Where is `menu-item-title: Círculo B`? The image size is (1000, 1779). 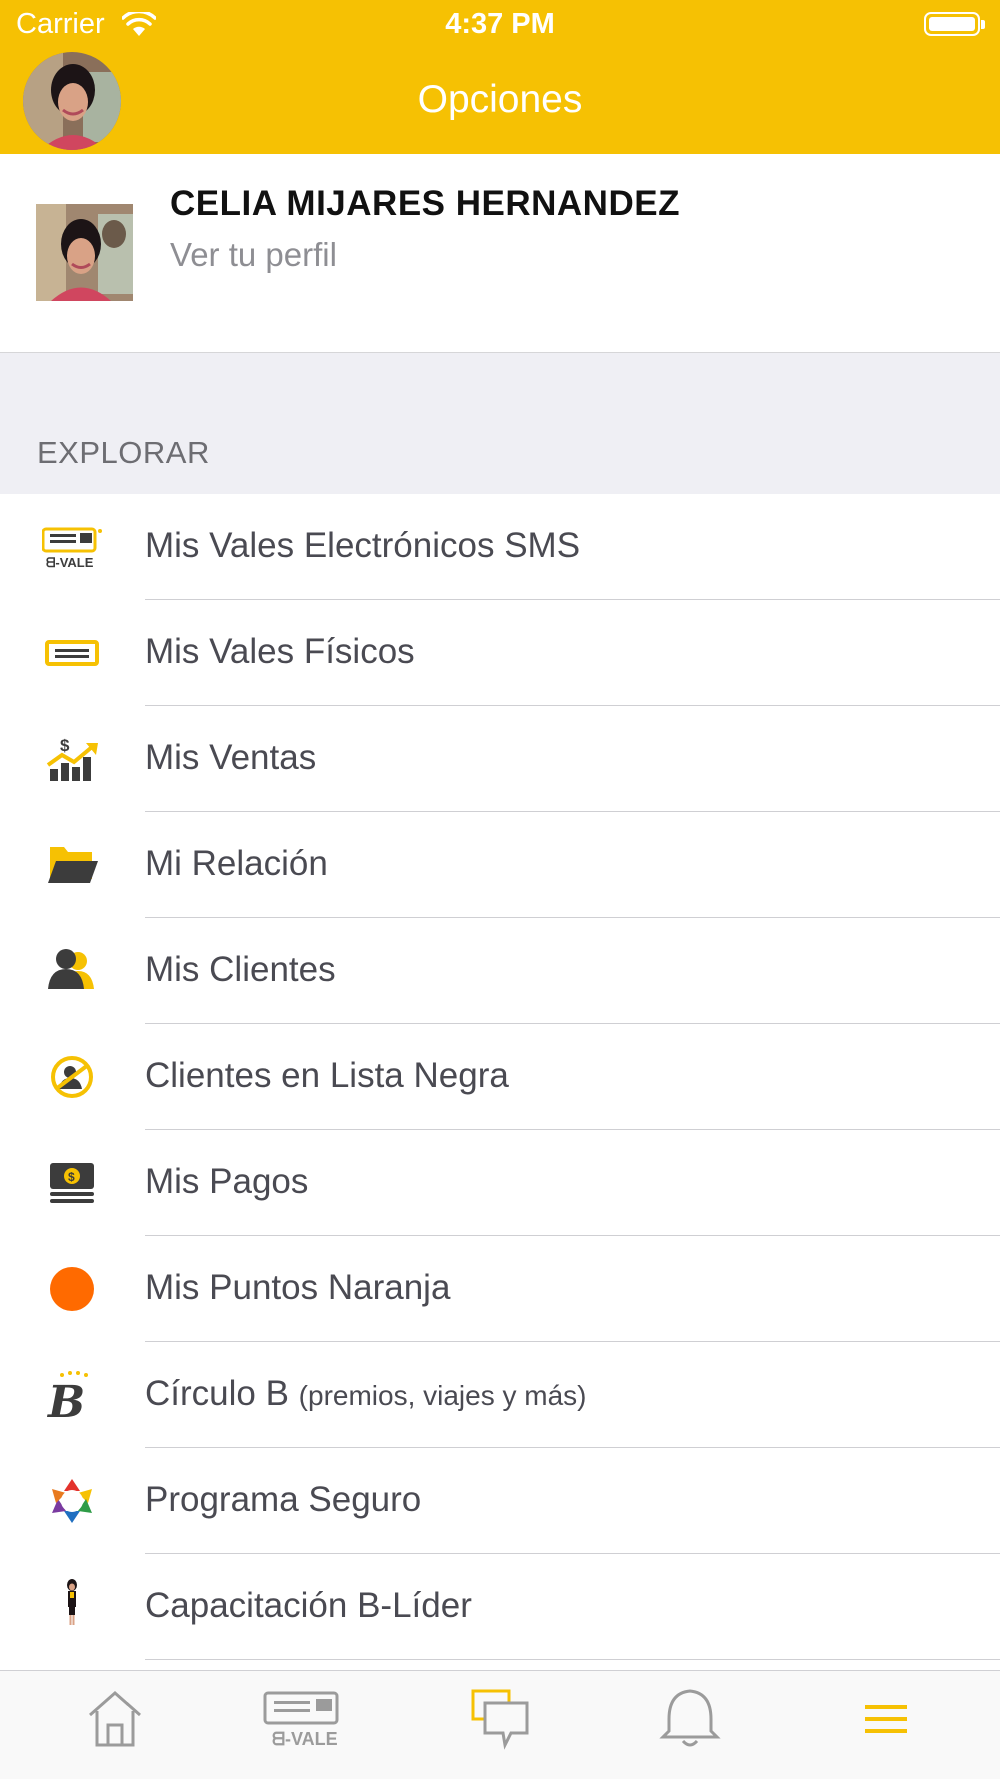
menu-item-title: Círculo B is located at coordinates (217, 1393).